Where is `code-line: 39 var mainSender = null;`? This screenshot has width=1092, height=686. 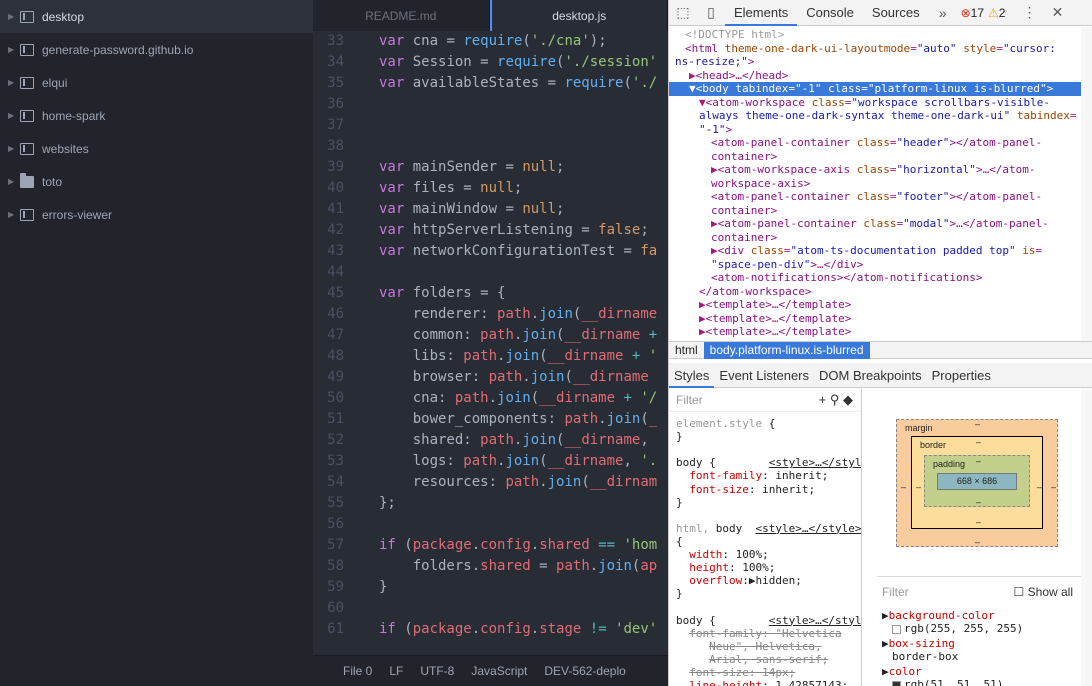 code-line: 39 var mainSender = null; is located at coordinates (485, 167).